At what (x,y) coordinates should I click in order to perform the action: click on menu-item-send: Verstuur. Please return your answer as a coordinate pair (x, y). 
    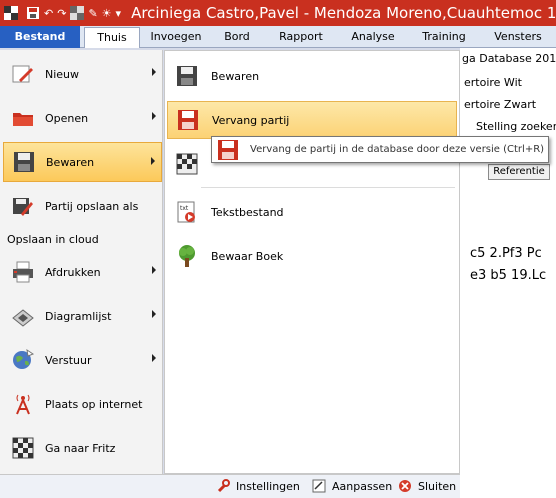
    Looking at the image, I should click on (82, 360).